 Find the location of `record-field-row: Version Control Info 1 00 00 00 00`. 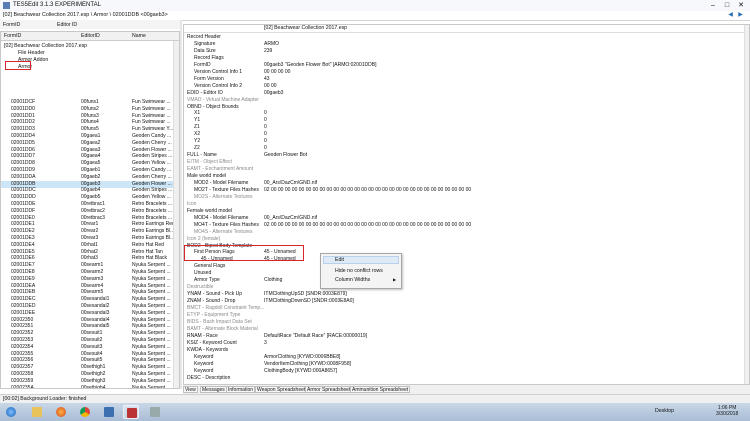

record-field-row: Version Control Info 1 00 00 00 00 is located at coordinates (464, 72).